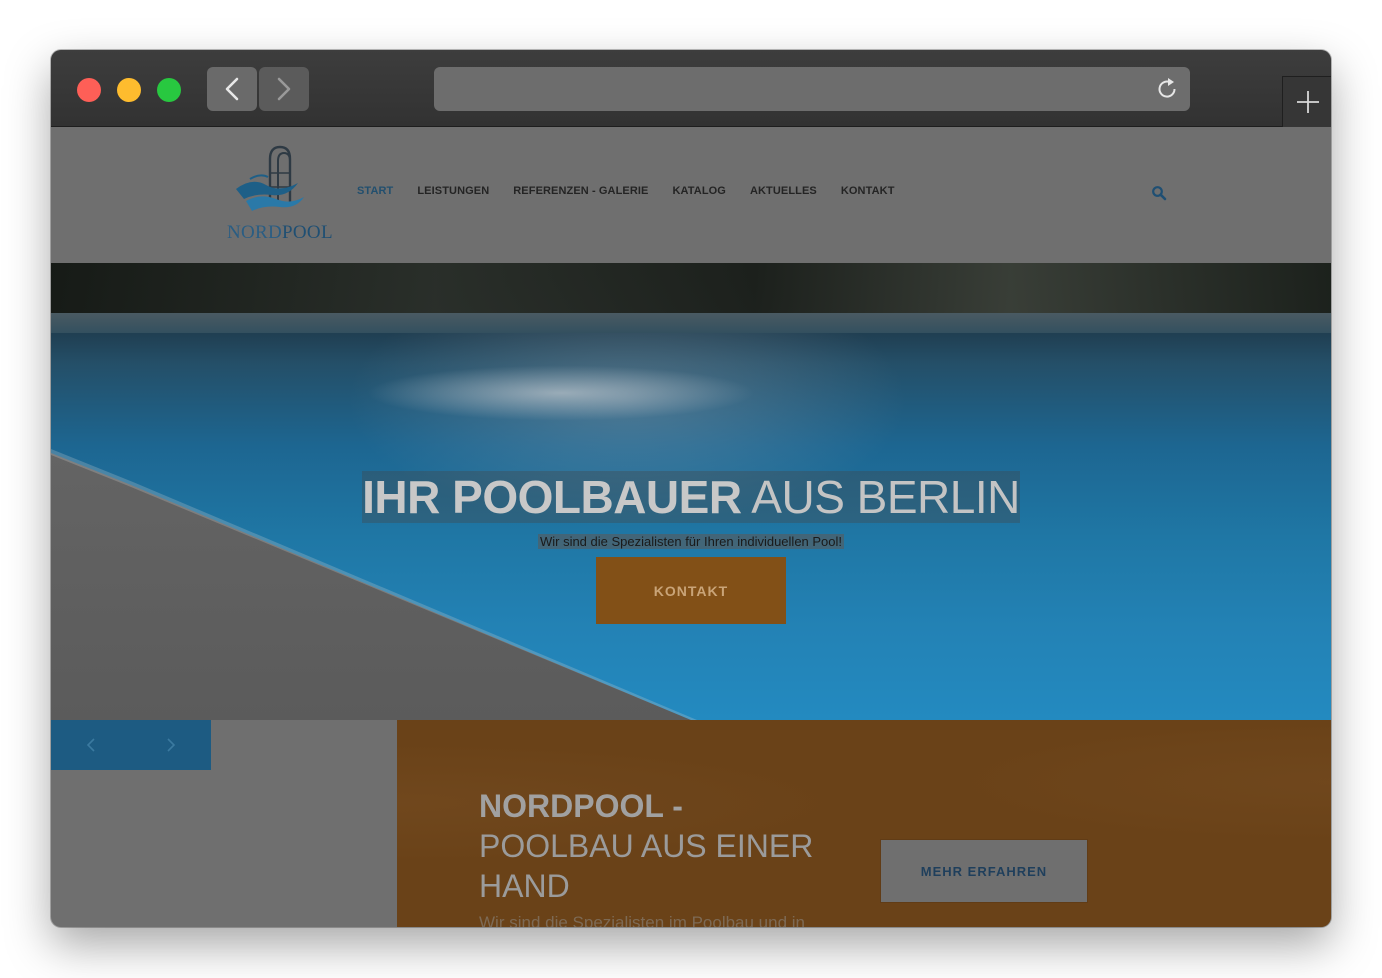  I want to click on hero-kontakt-button: KONTAKT, so click(691, 590).